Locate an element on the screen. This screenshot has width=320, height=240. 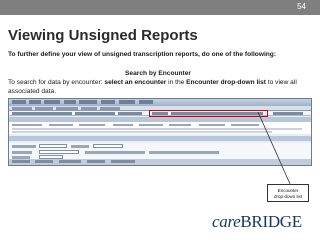
callout-encounter-dropdown: Encounter drop-down list is located at coordinates (288, 193).